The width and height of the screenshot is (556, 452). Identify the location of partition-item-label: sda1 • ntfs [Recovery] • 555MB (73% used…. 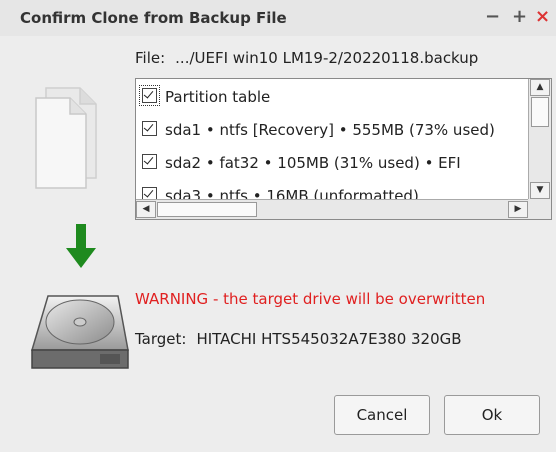
(330, 130).